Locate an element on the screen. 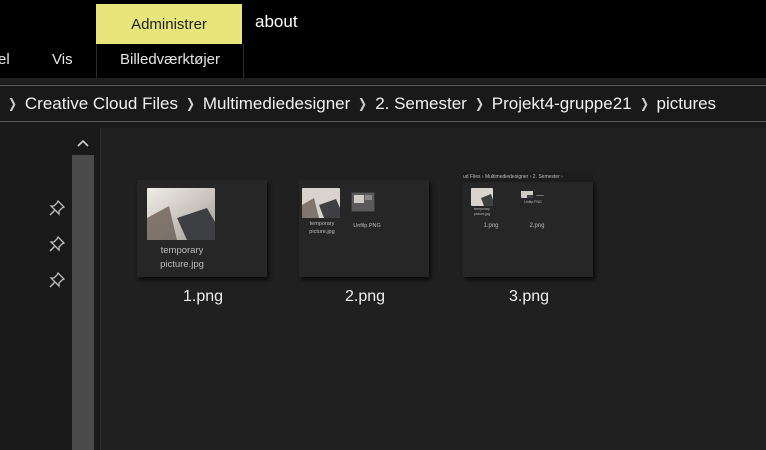  context-tab-header-administrer: Administrer is located at coordinates (169, 24).